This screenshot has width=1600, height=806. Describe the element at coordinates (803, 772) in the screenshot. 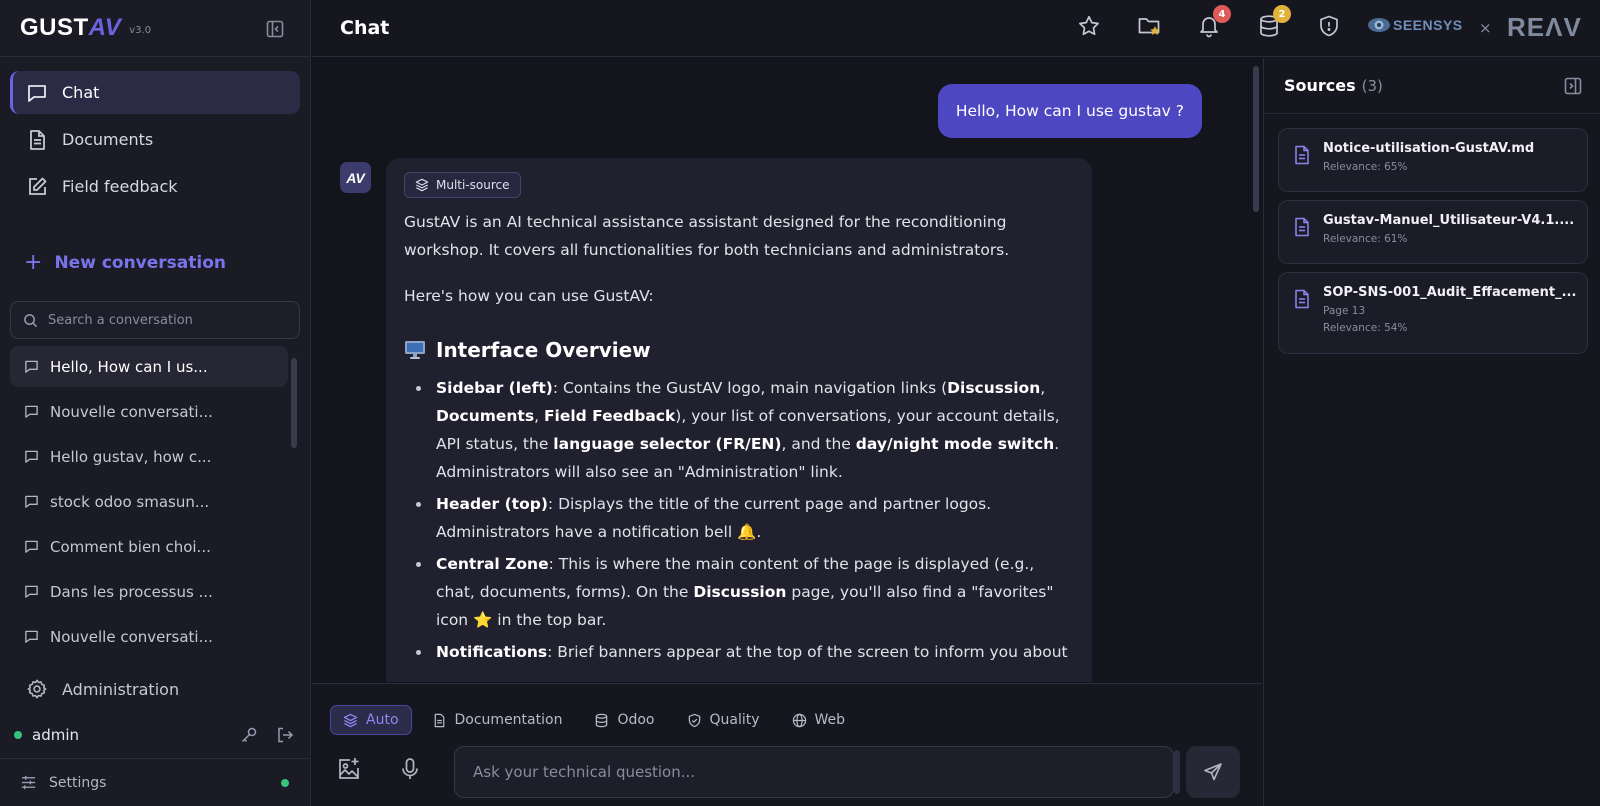

I see `question-input` at that location.